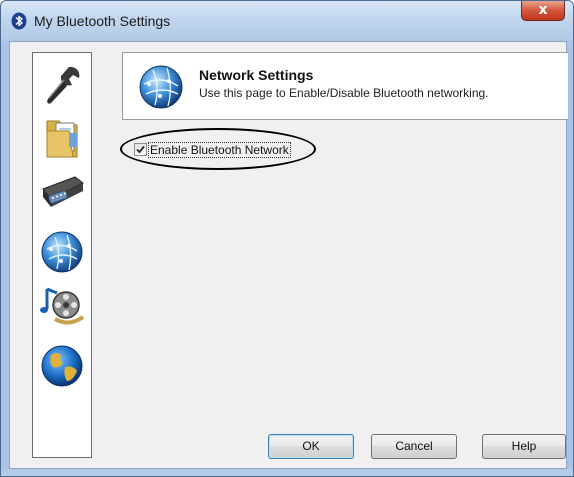 The width and height of the screenshot is (574, 477). Describe the element at coordinates (62, 138) in the screenshot. I see `folder-share-icon` at that location.